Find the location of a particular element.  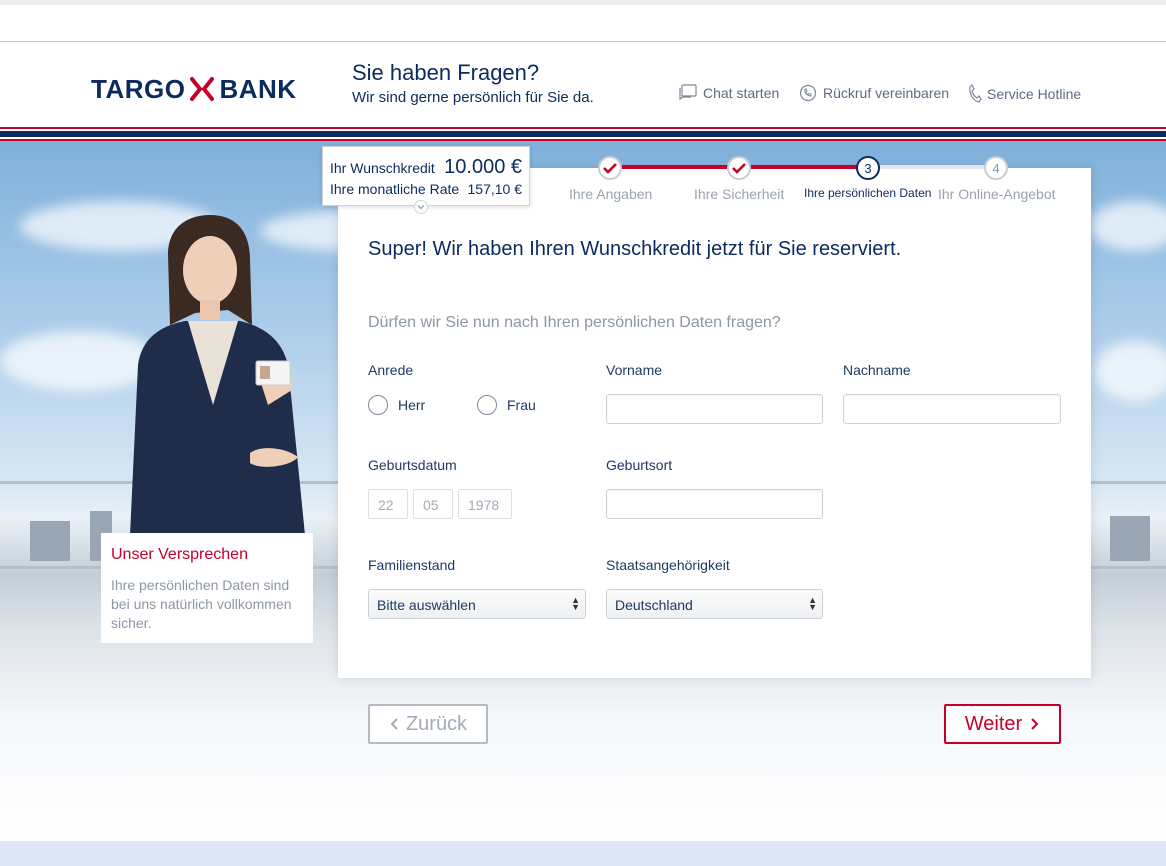

nationality-label: Staatsangehörigkeit is located at coordinates (668, 565).